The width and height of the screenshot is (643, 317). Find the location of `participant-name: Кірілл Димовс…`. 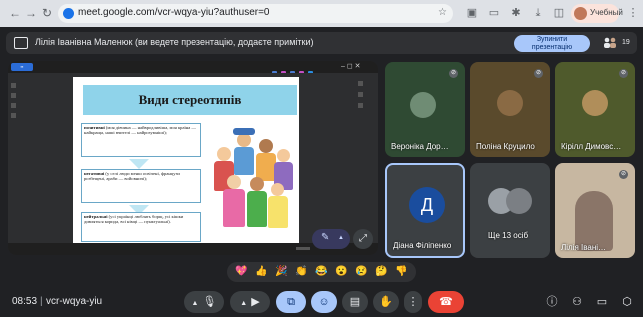

participant-name: Кірілл Димовс… is located at coordinates (591, 146).